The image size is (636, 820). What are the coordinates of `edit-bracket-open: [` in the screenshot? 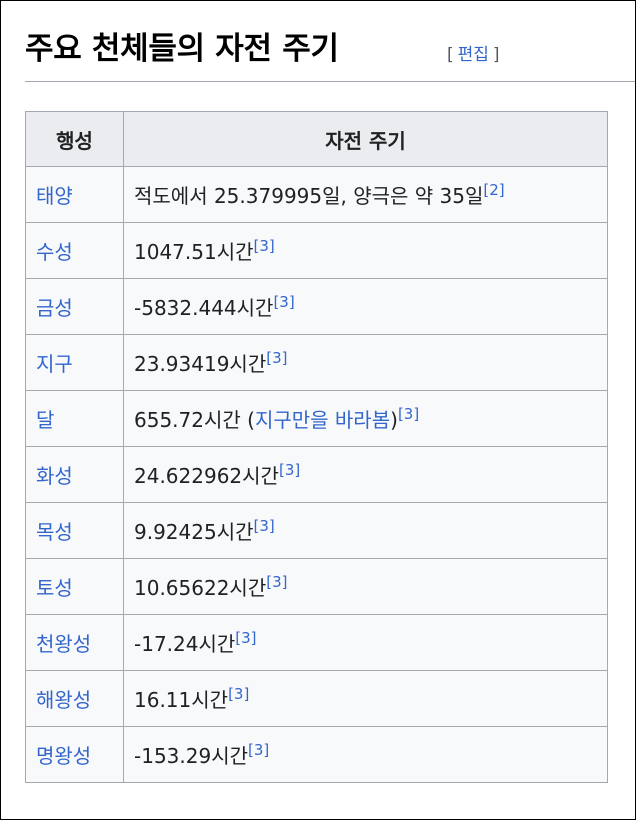 It's located at (450, 55).